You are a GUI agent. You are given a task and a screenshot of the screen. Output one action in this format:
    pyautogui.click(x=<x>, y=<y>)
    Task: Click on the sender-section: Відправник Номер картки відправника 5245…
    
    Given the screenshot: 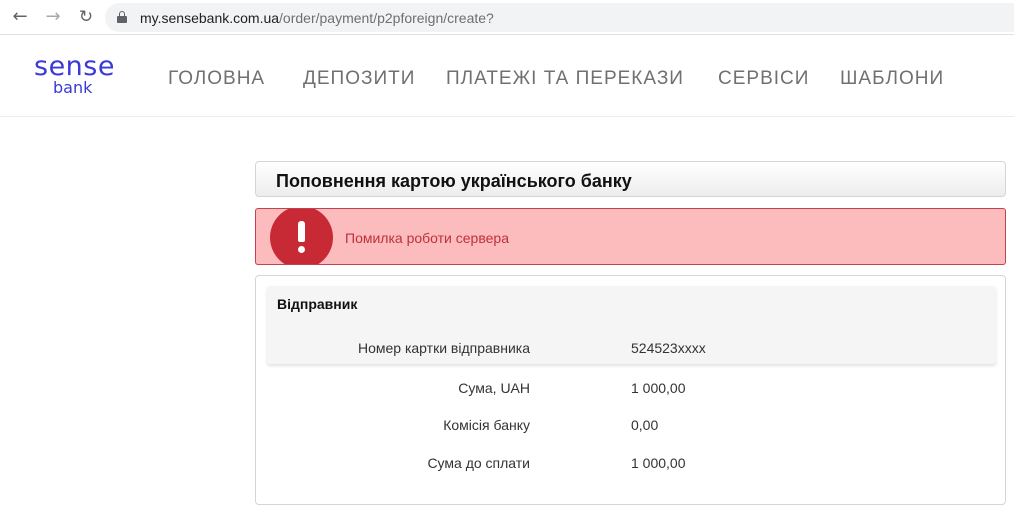 What is the action you would take?
    pyautogui.click(x=631, y=325)
    